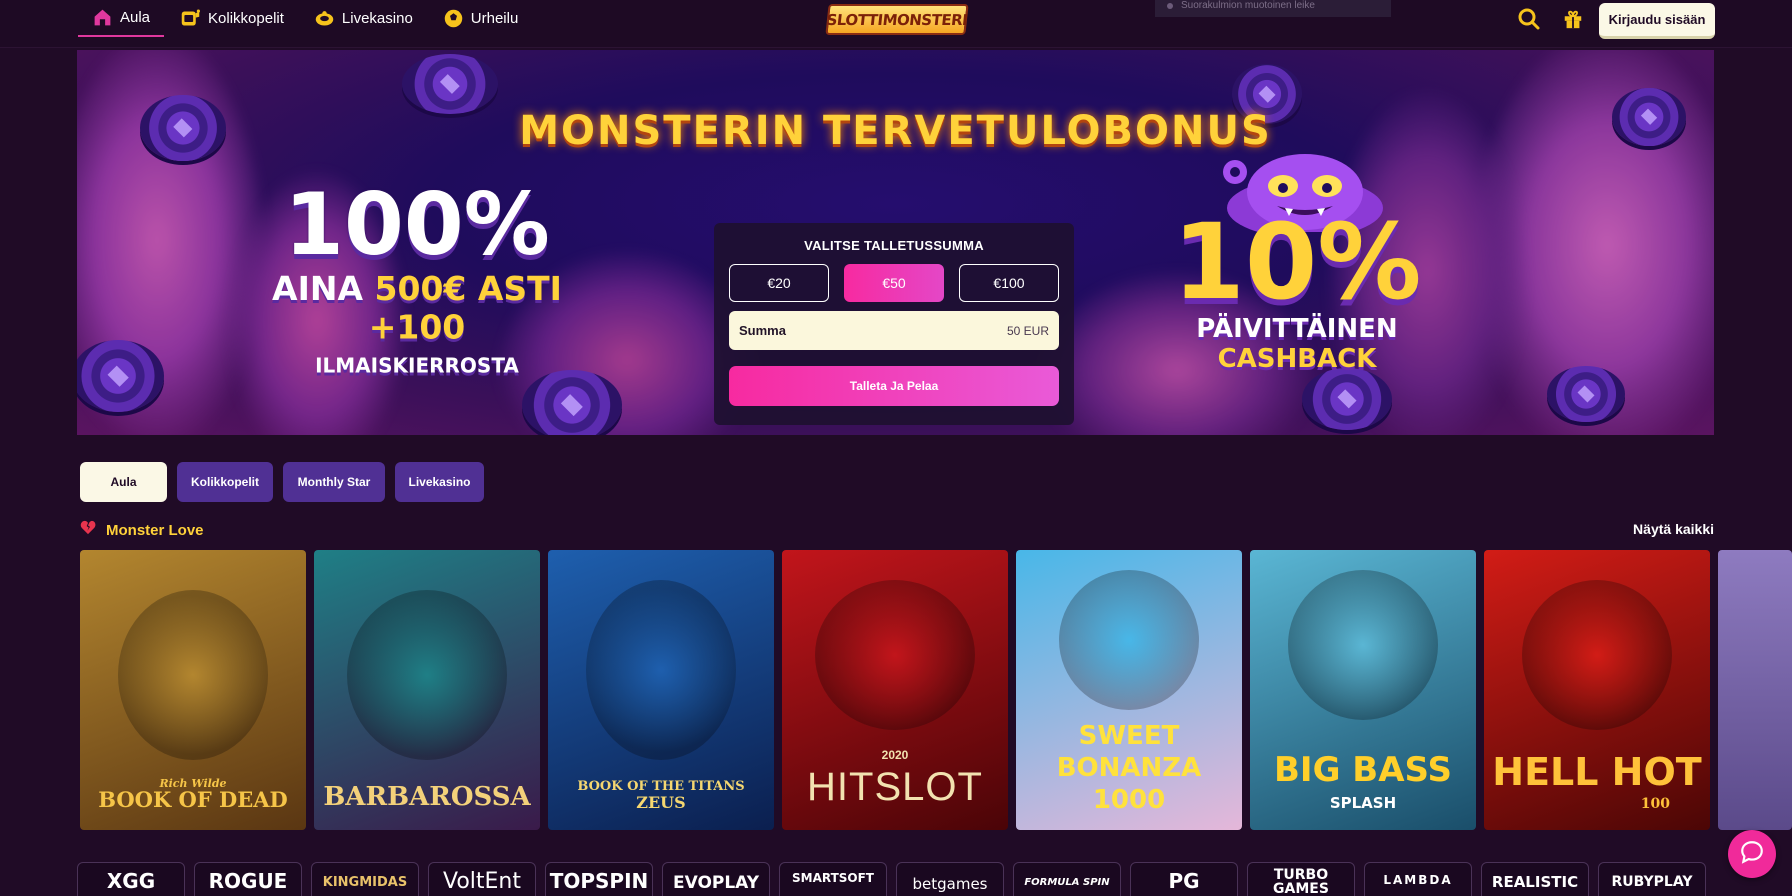  I want to click on game-title: SWEET BONANZA 1000, so click(1129, 768).